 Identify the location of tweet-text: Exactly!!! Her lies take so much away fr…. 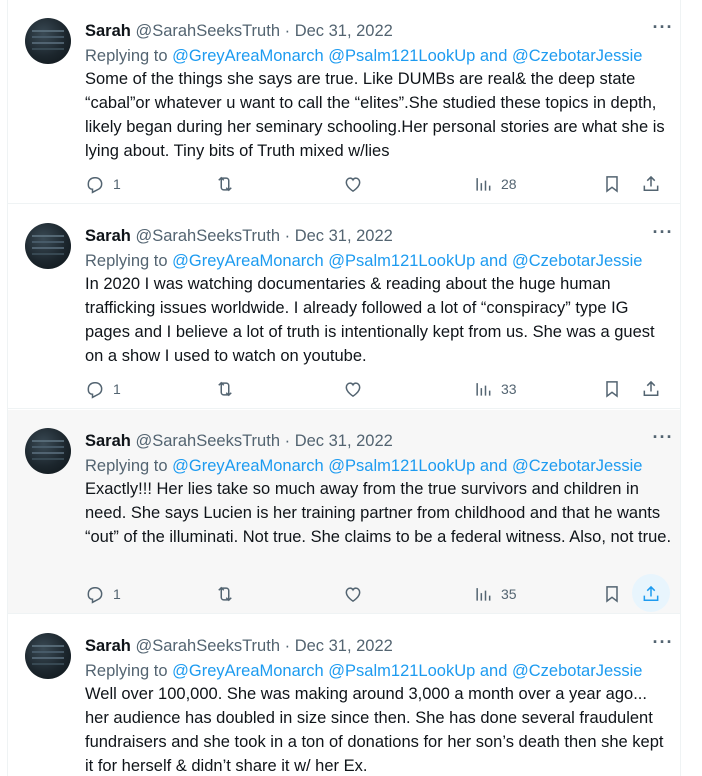
(378, 513).